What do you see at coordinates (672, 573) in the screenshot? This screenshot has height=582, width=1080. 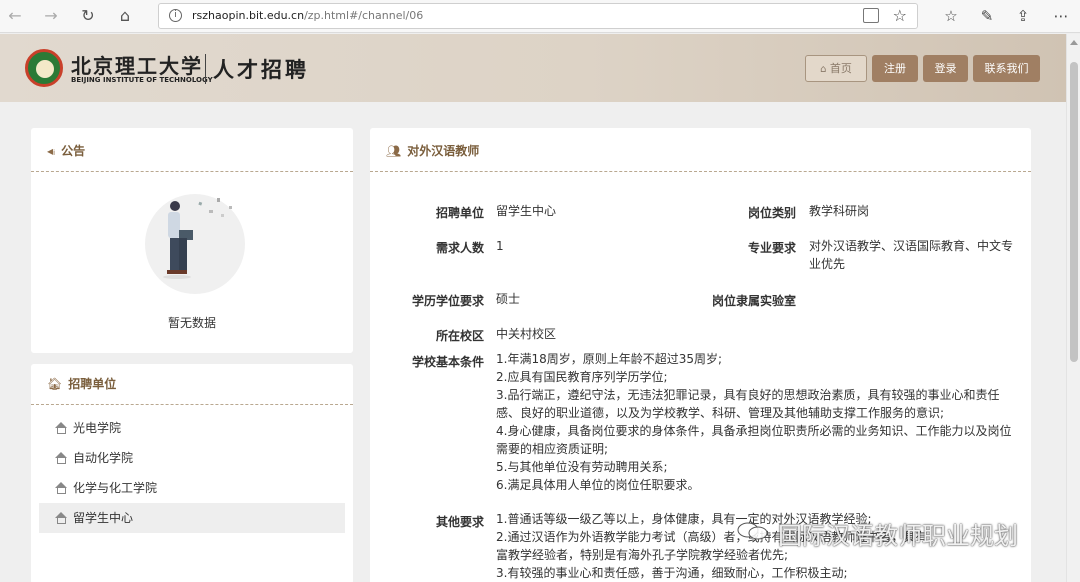 I see `requirement-line: 3.有较强的事业心和责任感，善于沟通，细致耐心，工作积极主动;` at bounding box center [672, 573].